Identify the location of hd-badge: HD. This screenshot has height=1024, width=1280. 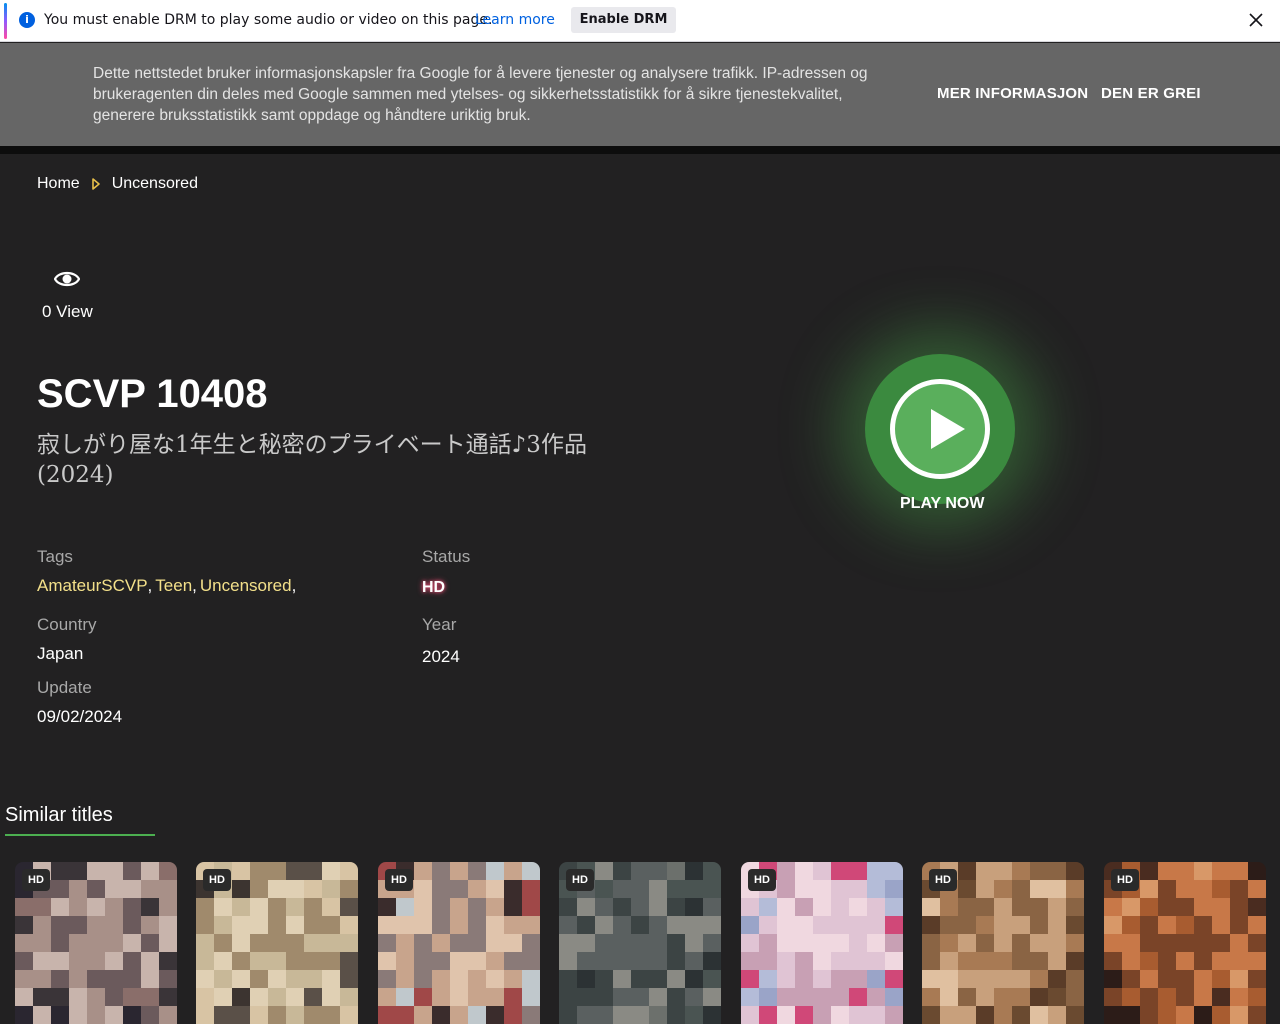
(580, 880).